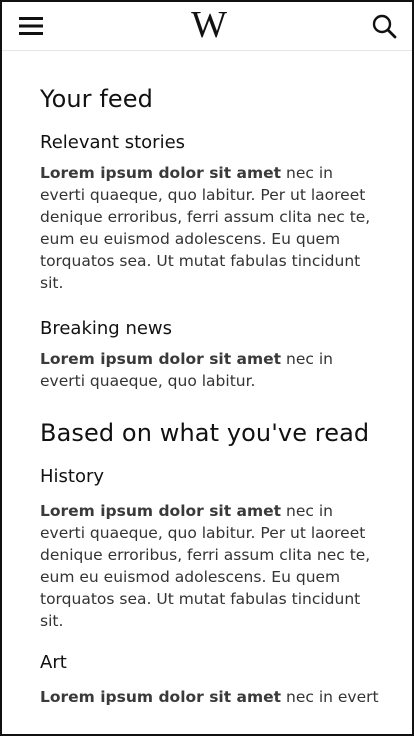 This screenshot has width=414, height=736. I want to click on based-on-read-heading: Based on what you've read, so click(205, 433).